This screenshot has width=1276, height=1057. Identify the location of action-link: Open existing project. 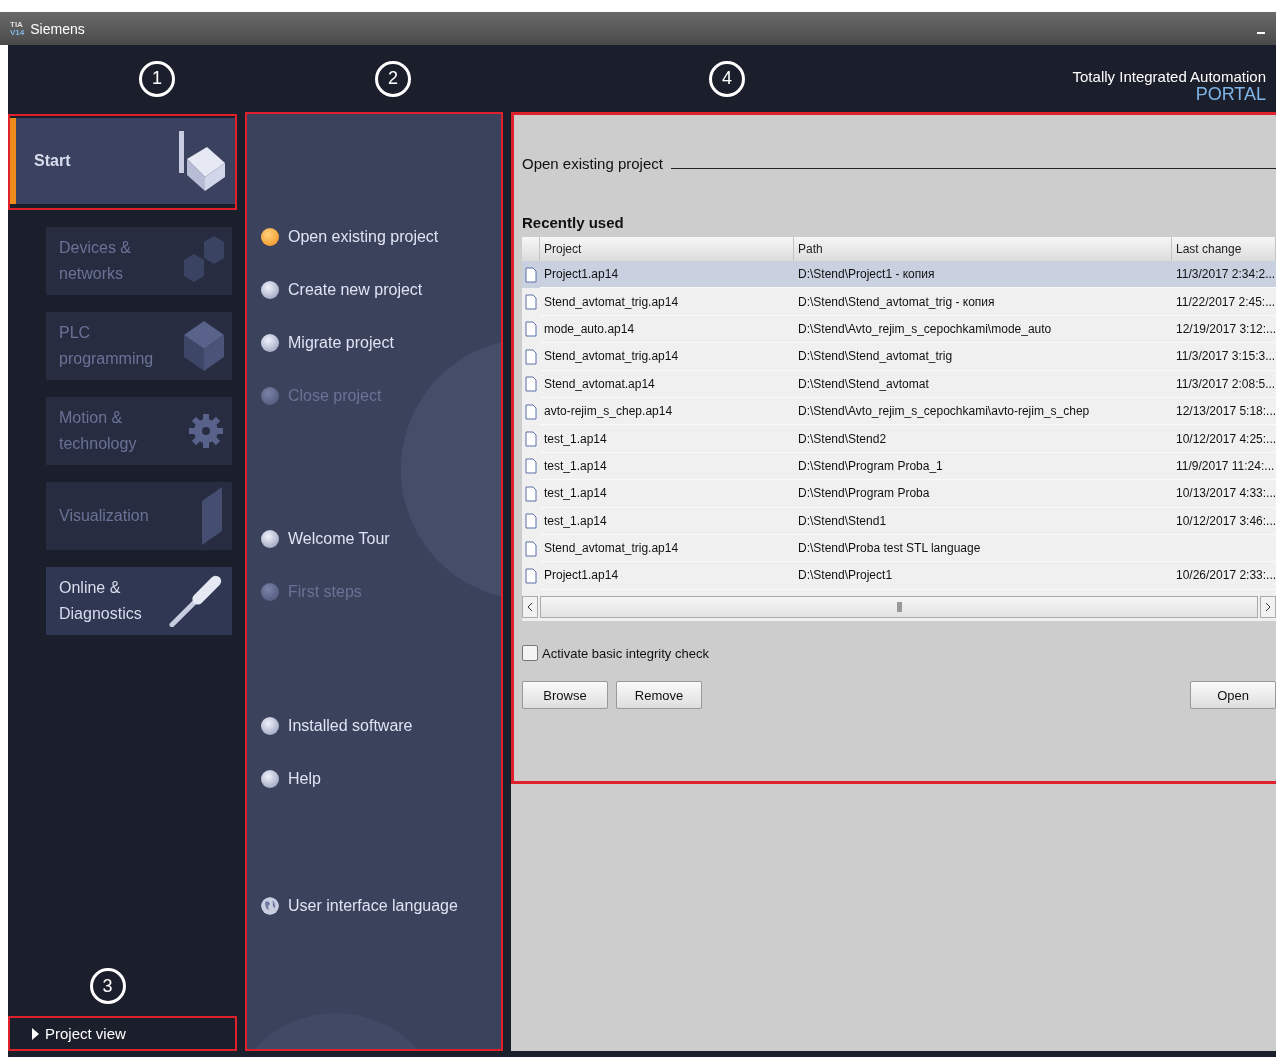
(381, 236).